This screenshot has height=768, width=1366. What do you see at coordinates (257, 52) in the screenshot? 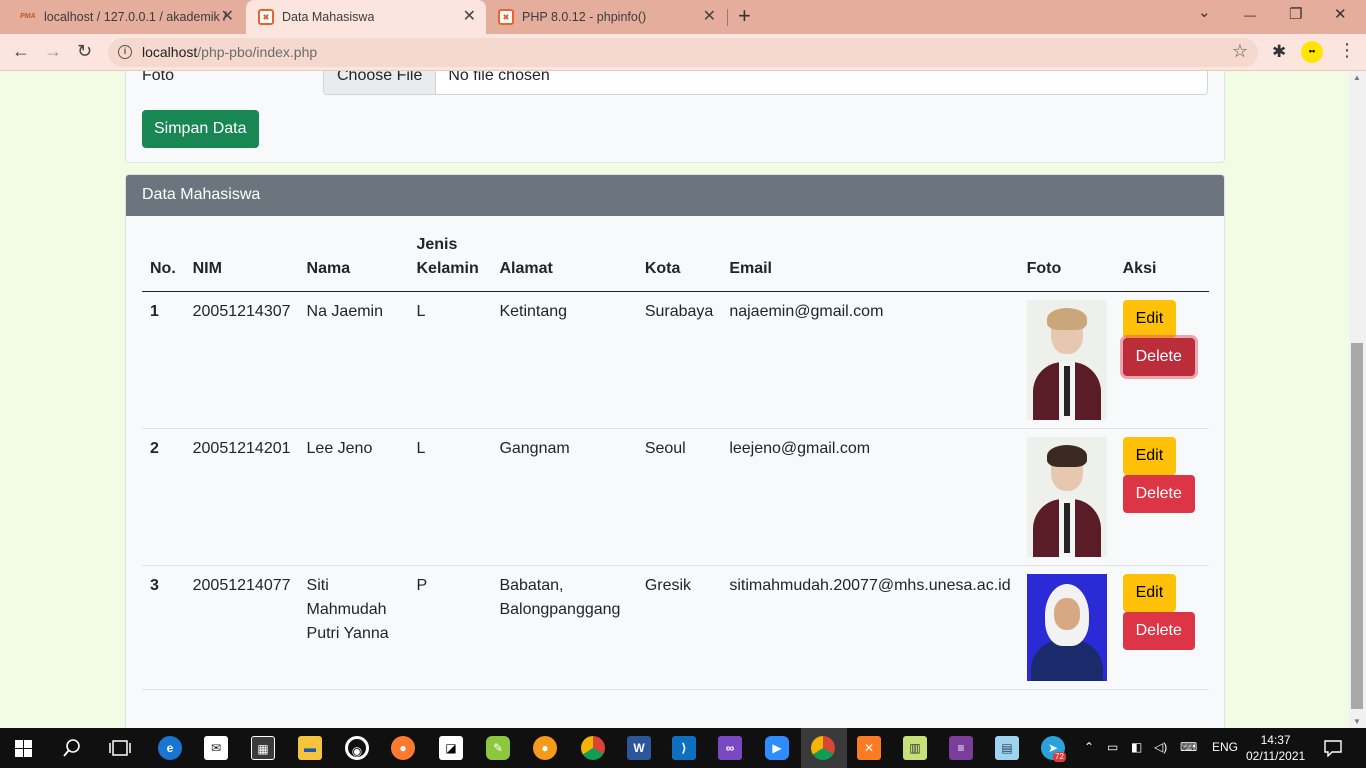
I see `url-path: /php-pbo/index.php` at bounding box center [257, 52].